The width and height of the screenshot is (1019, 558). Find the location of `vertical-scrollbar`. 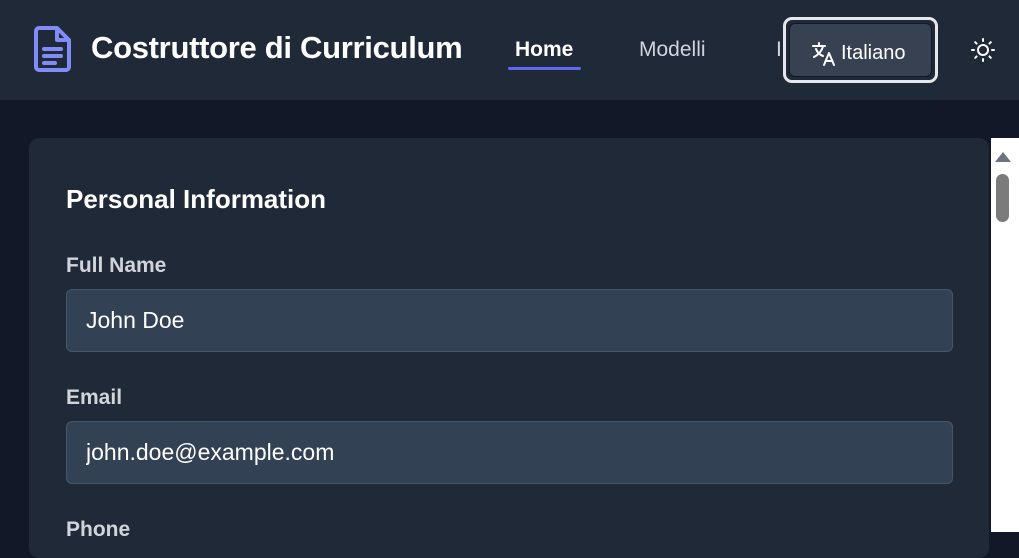

vertical-scrollbar is located at coordinates (1005, 335).